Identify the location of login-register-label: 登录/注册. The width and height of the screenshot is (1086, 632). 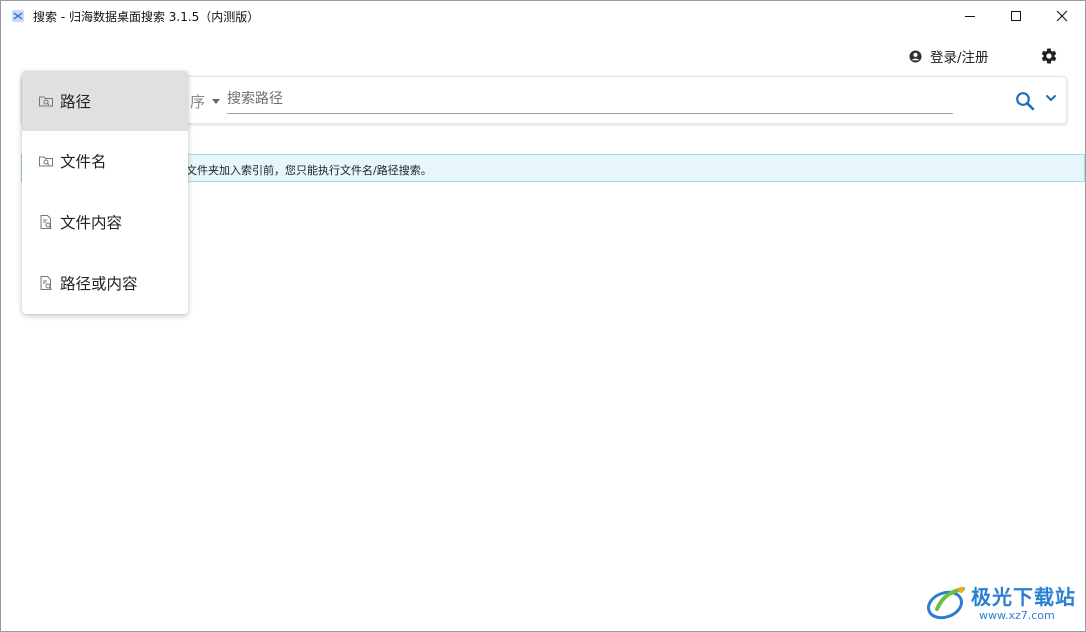
(959, 58).